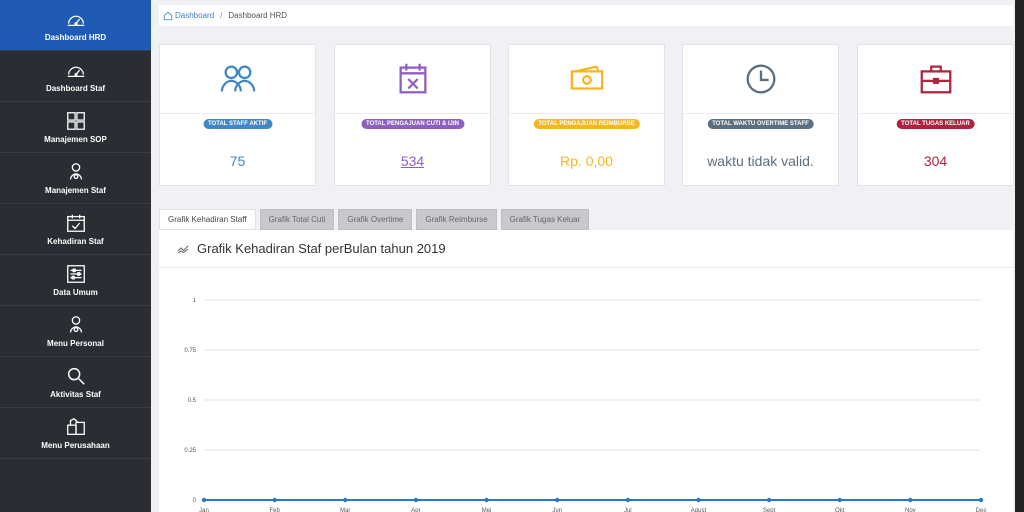  I want to click on breadcrumb-home-link: Dashboard, so click(188, 16).